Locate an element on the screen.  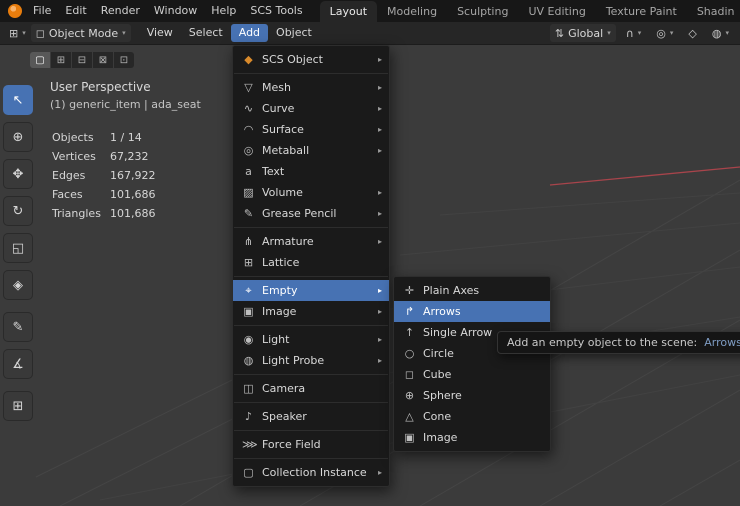
select-mode-extend-icon: ⊞ is located at coordinates (61, 60).